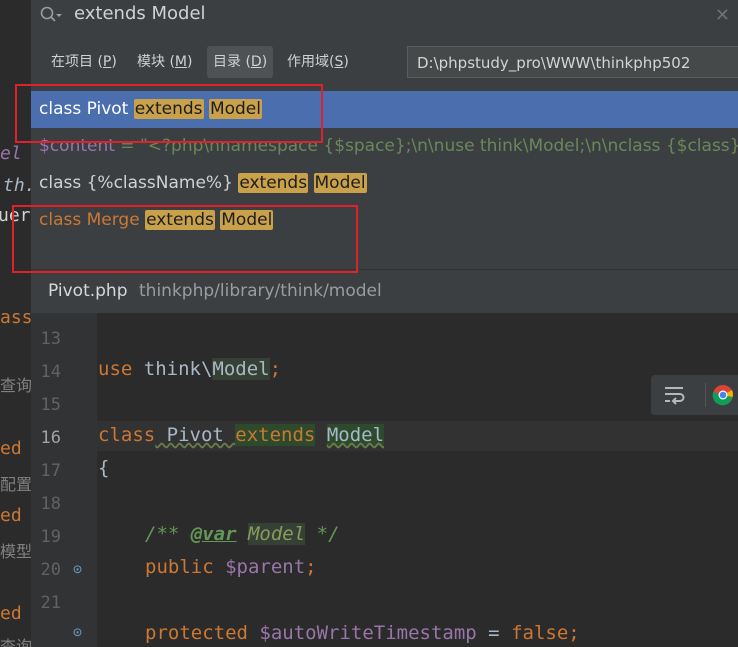  I want to click on wrap-icon, so click(675, 397).